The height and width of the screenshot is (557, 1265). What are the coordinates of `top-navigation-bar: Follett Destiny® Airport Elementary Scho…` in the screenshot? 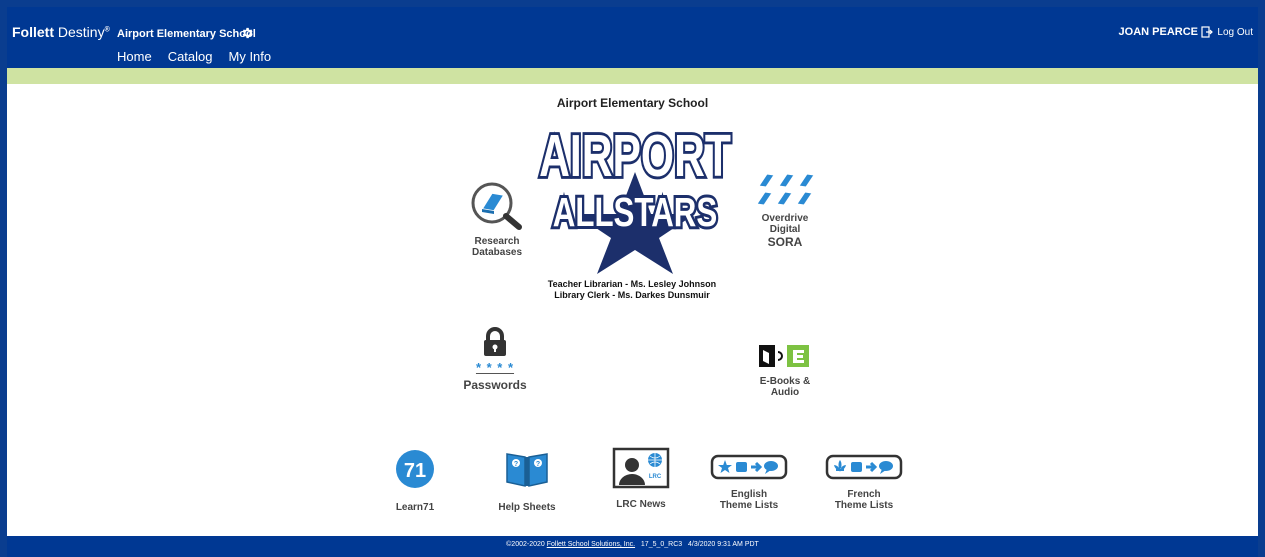 It's located at (632, 39).